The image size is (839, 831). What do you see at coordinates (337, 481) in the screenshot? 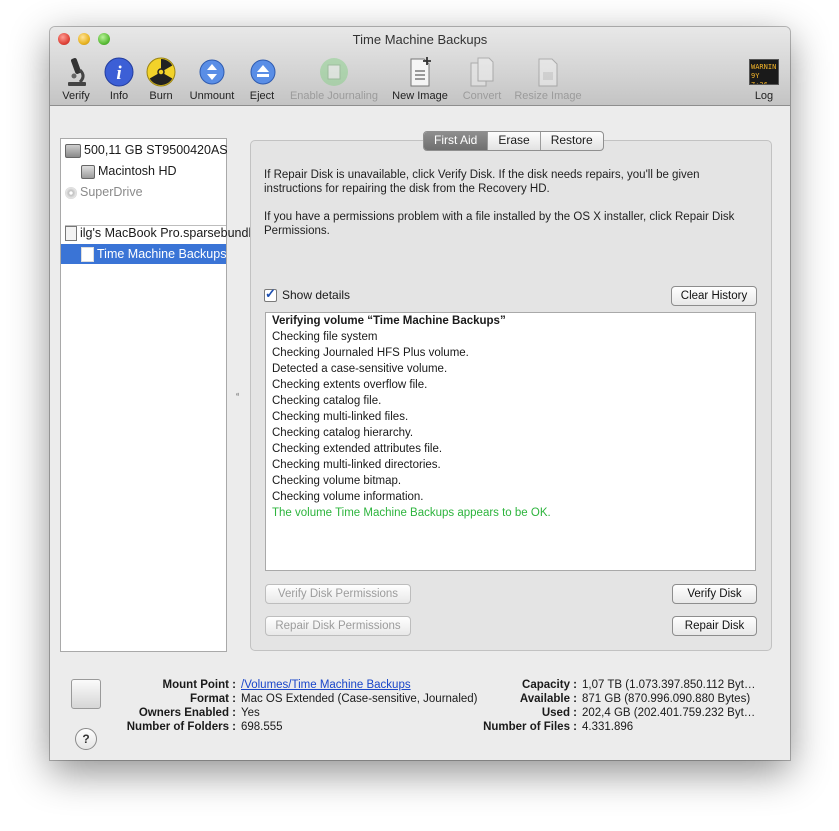
I see `log-line: Checking volume bitmap.` at bounding box center [337, 481].